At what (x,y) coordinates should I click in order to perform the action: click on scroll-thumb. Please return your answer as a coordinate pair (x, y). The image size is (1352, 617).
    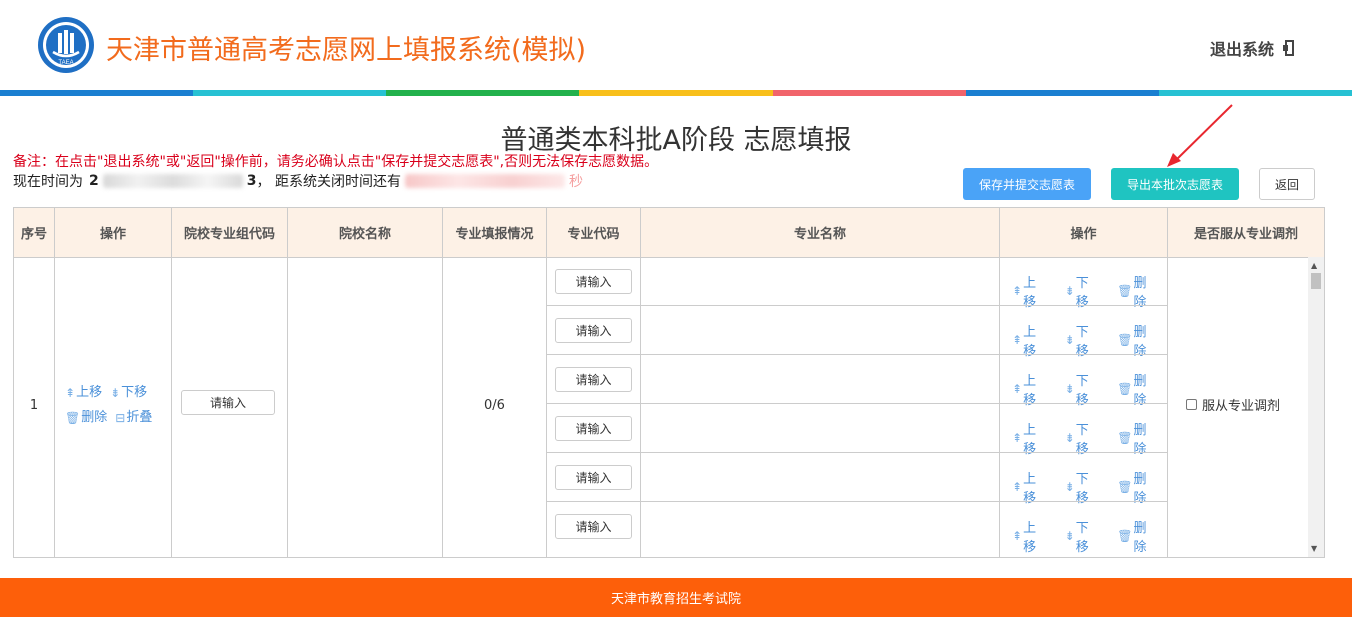
    Looking at the image, I should click on (1316, 281).